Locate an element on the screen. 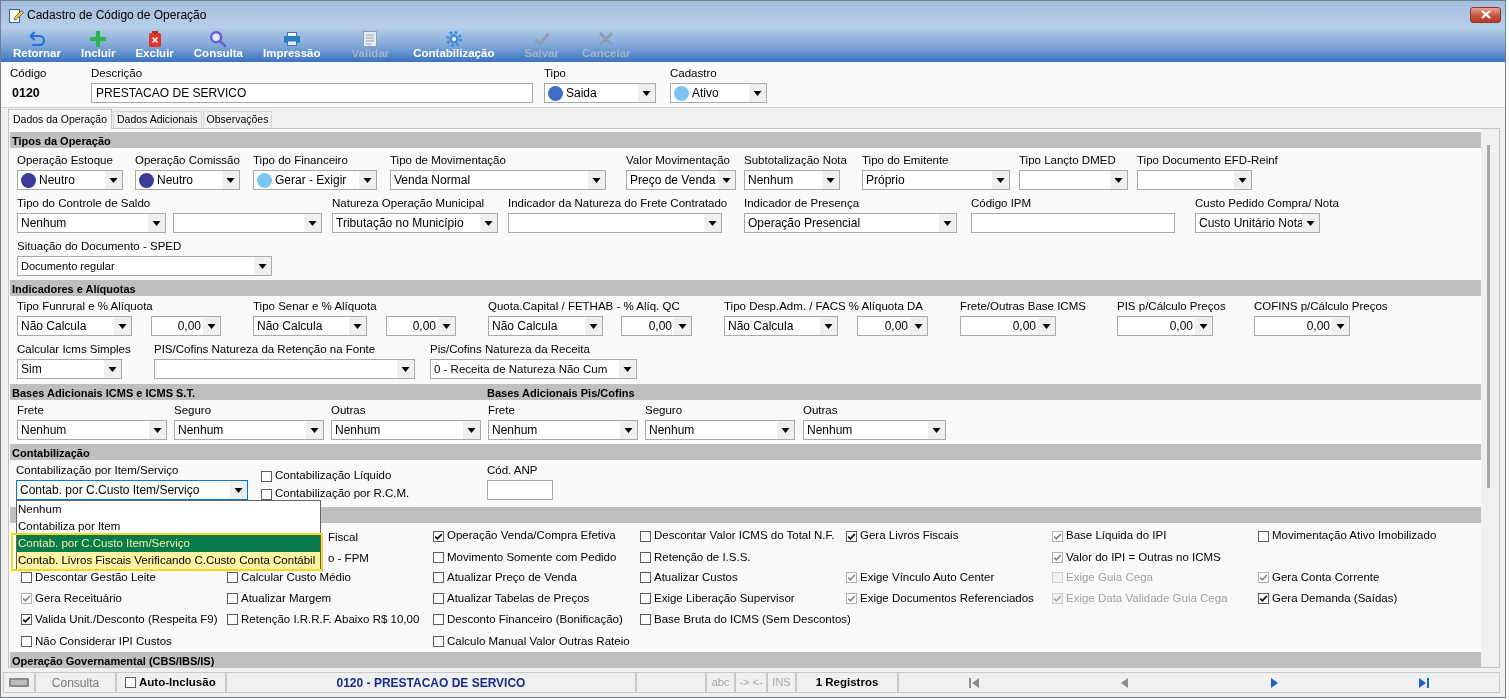 The height and width of the screenshot is (700, 1509). dropdown-field: Documento regular is located at coordinates (144, 266).